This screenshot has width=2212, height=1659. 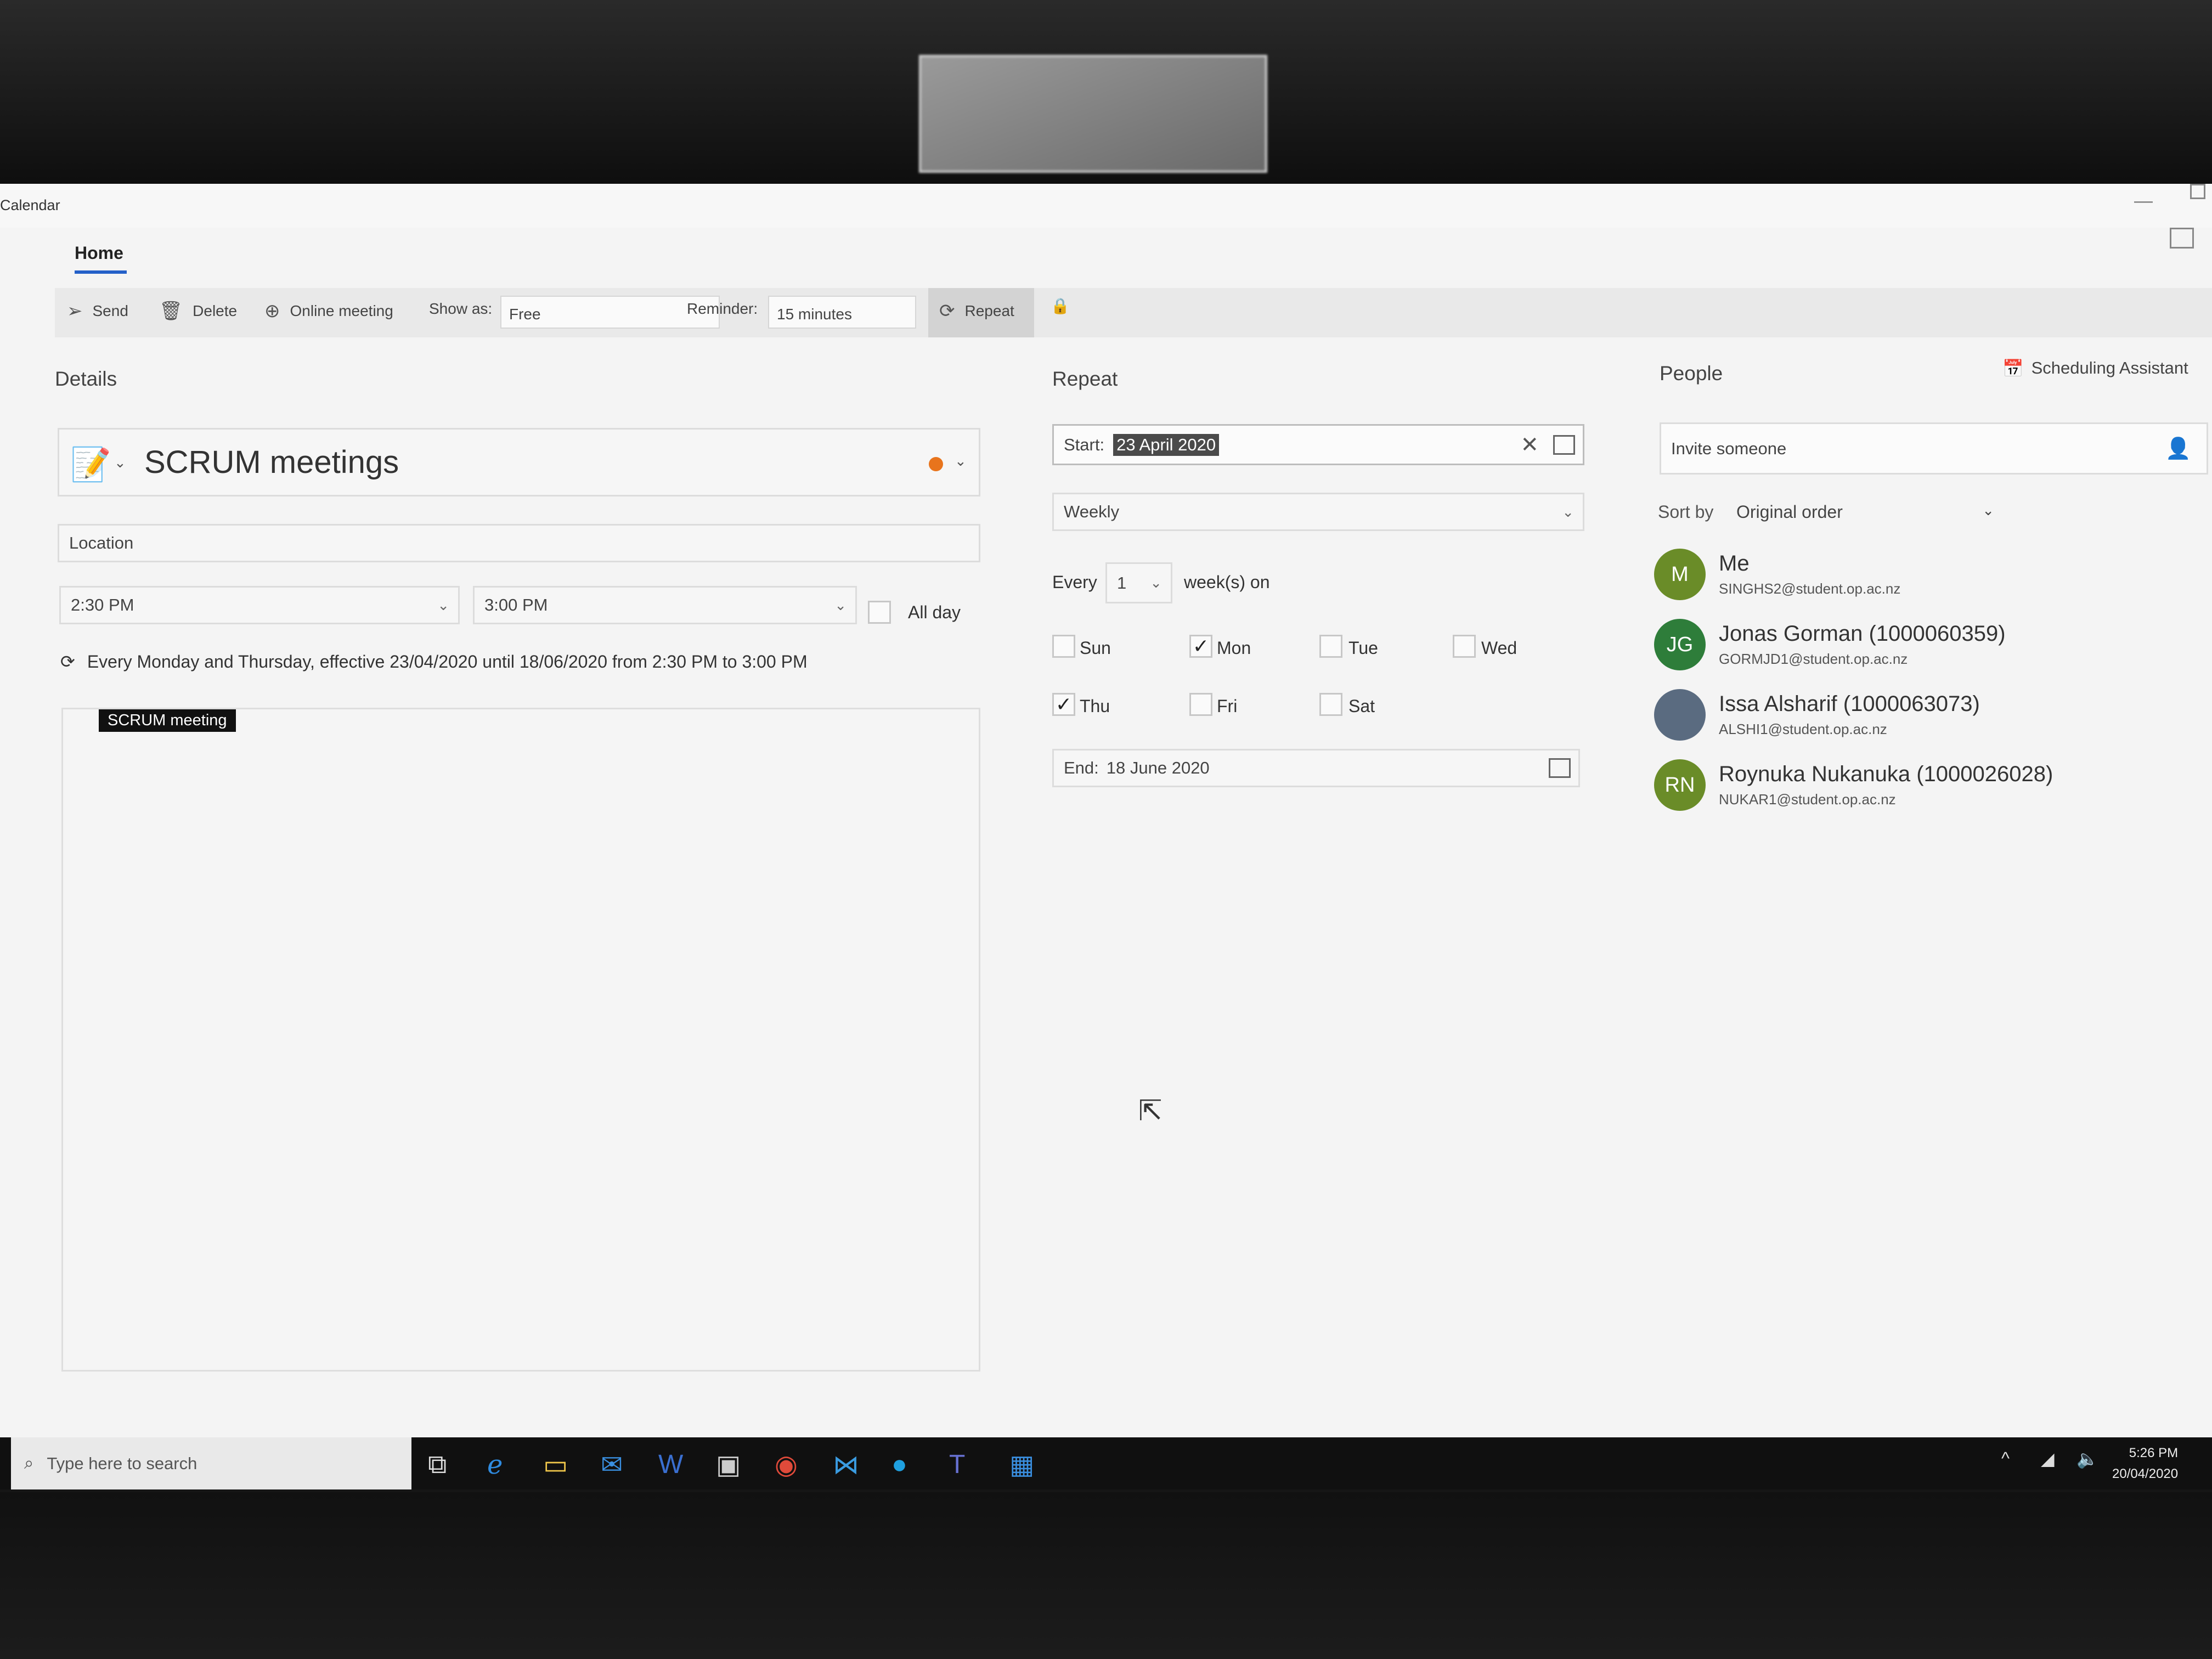 What do you see at coordinates (1063, 646) in the screenshot?
I see `day-checkbox-sun` at bounding box center [1063, 646].